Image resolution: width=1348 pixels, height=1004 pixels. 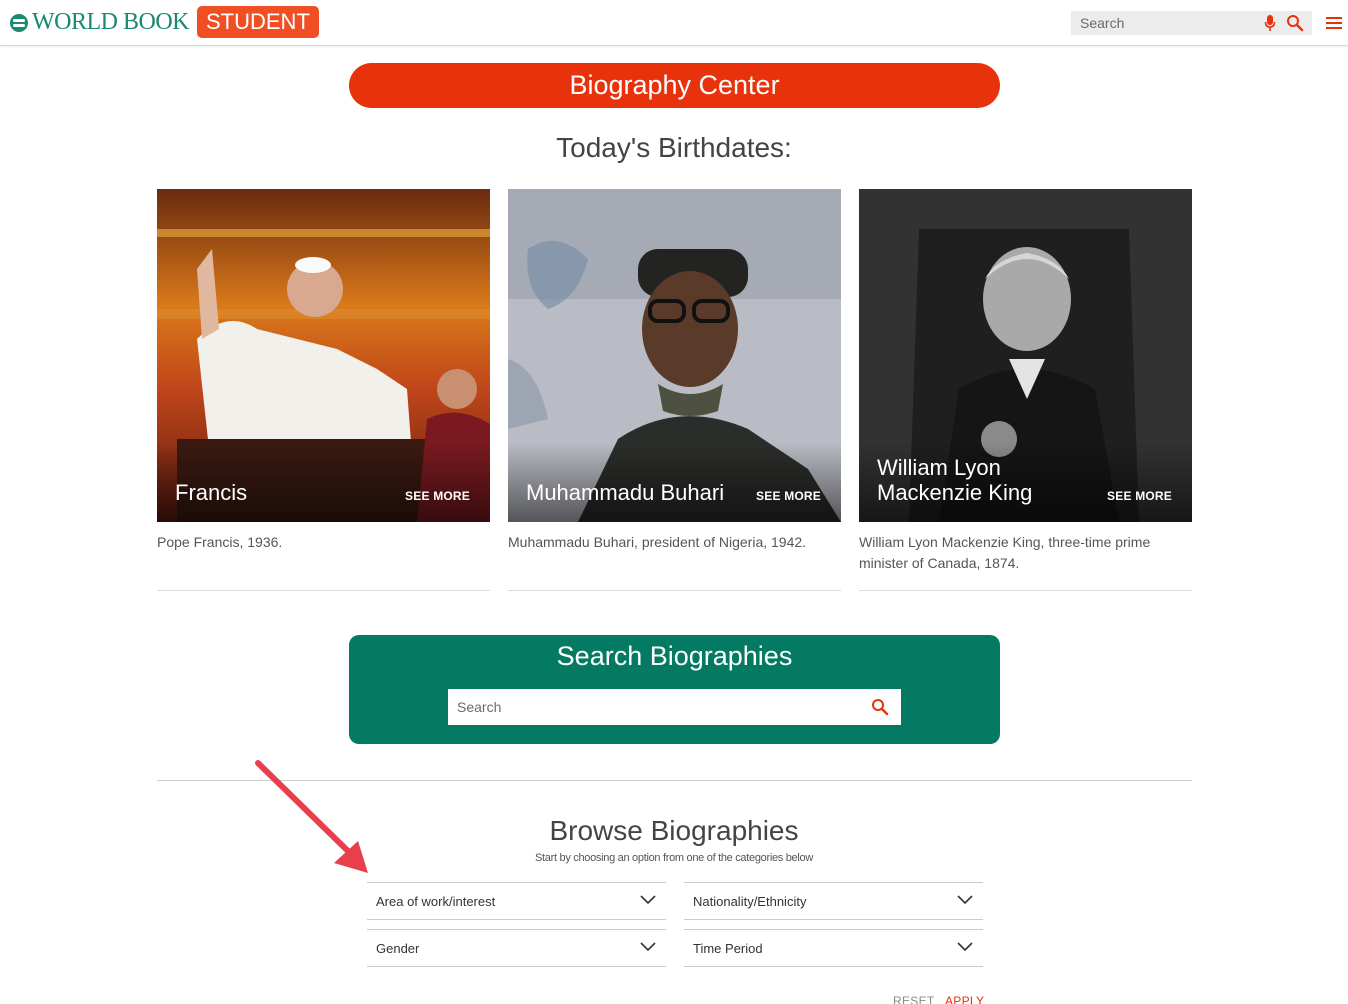 What do you see at coordinates (398, 948) in the screenshot?
I see `dropdown-label: Gender` at bounding box center [398, 948].